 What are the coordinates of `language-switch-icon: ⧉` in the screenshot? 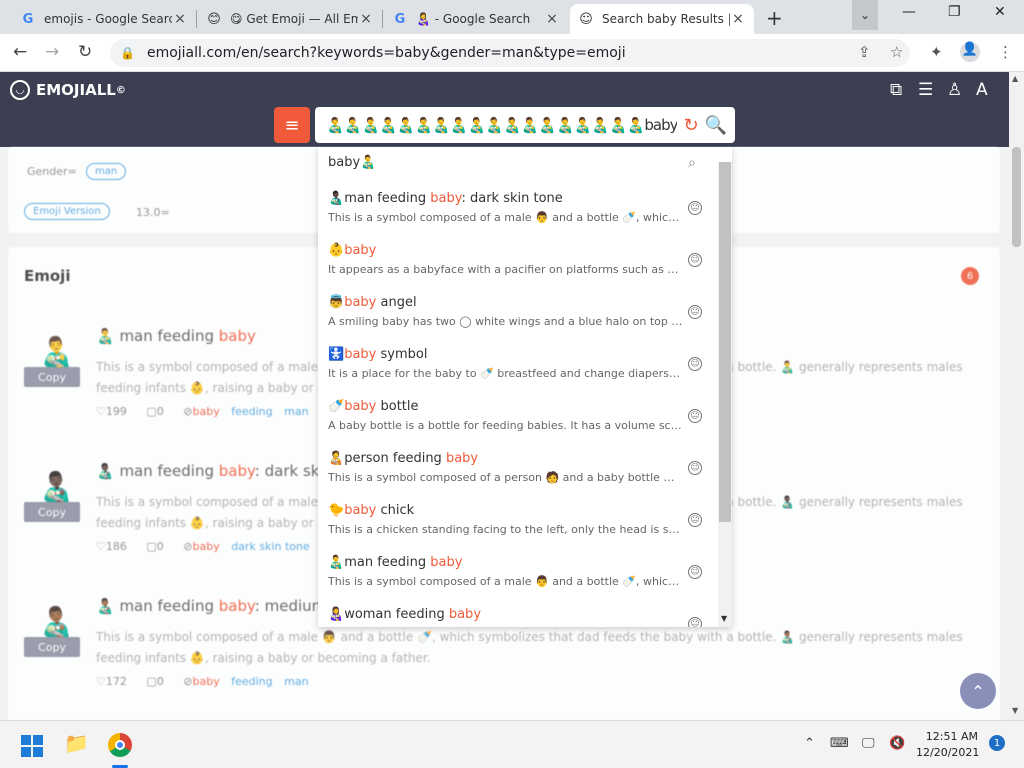 It's located at (896, 90).